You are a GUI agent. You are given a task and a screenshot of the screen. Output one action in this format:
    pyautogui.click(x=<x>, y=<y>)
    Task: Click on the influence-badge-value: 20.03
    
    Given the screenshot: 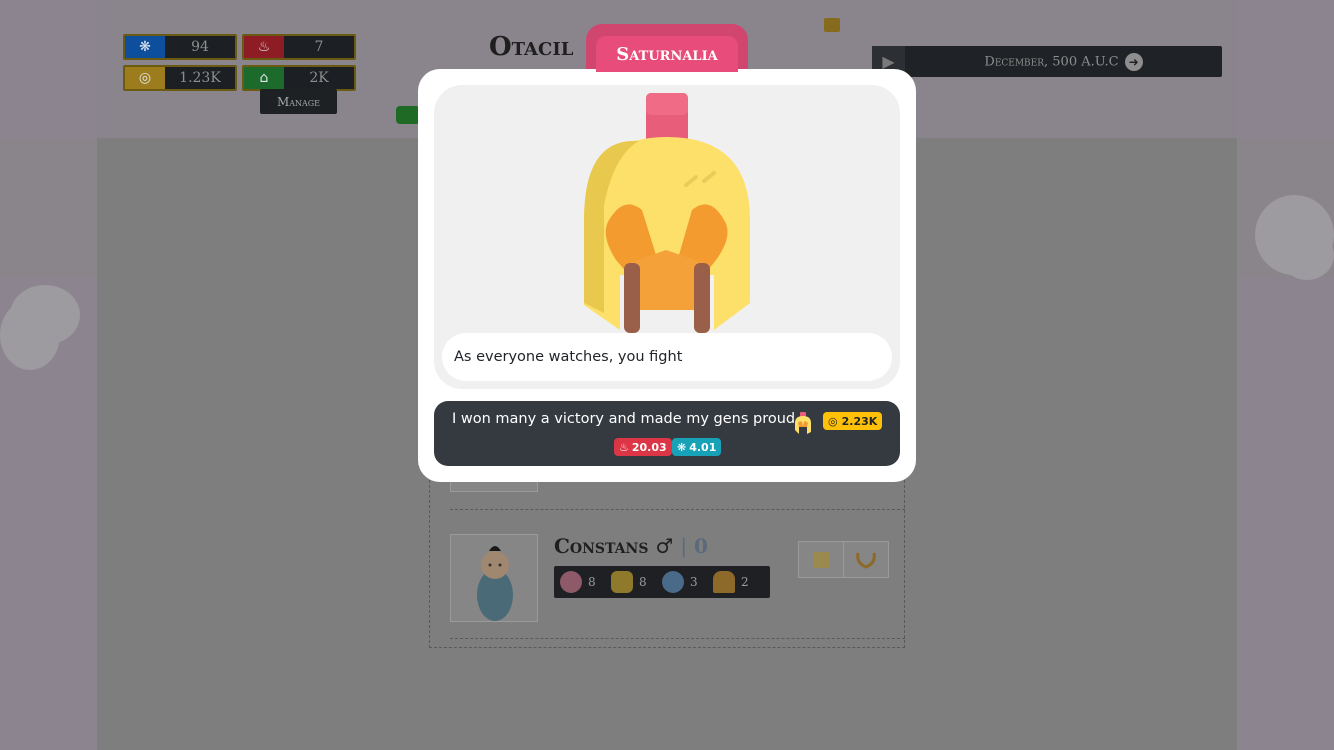 What is the action you would take?
    pyautogui.click(x=649, y=447)
    